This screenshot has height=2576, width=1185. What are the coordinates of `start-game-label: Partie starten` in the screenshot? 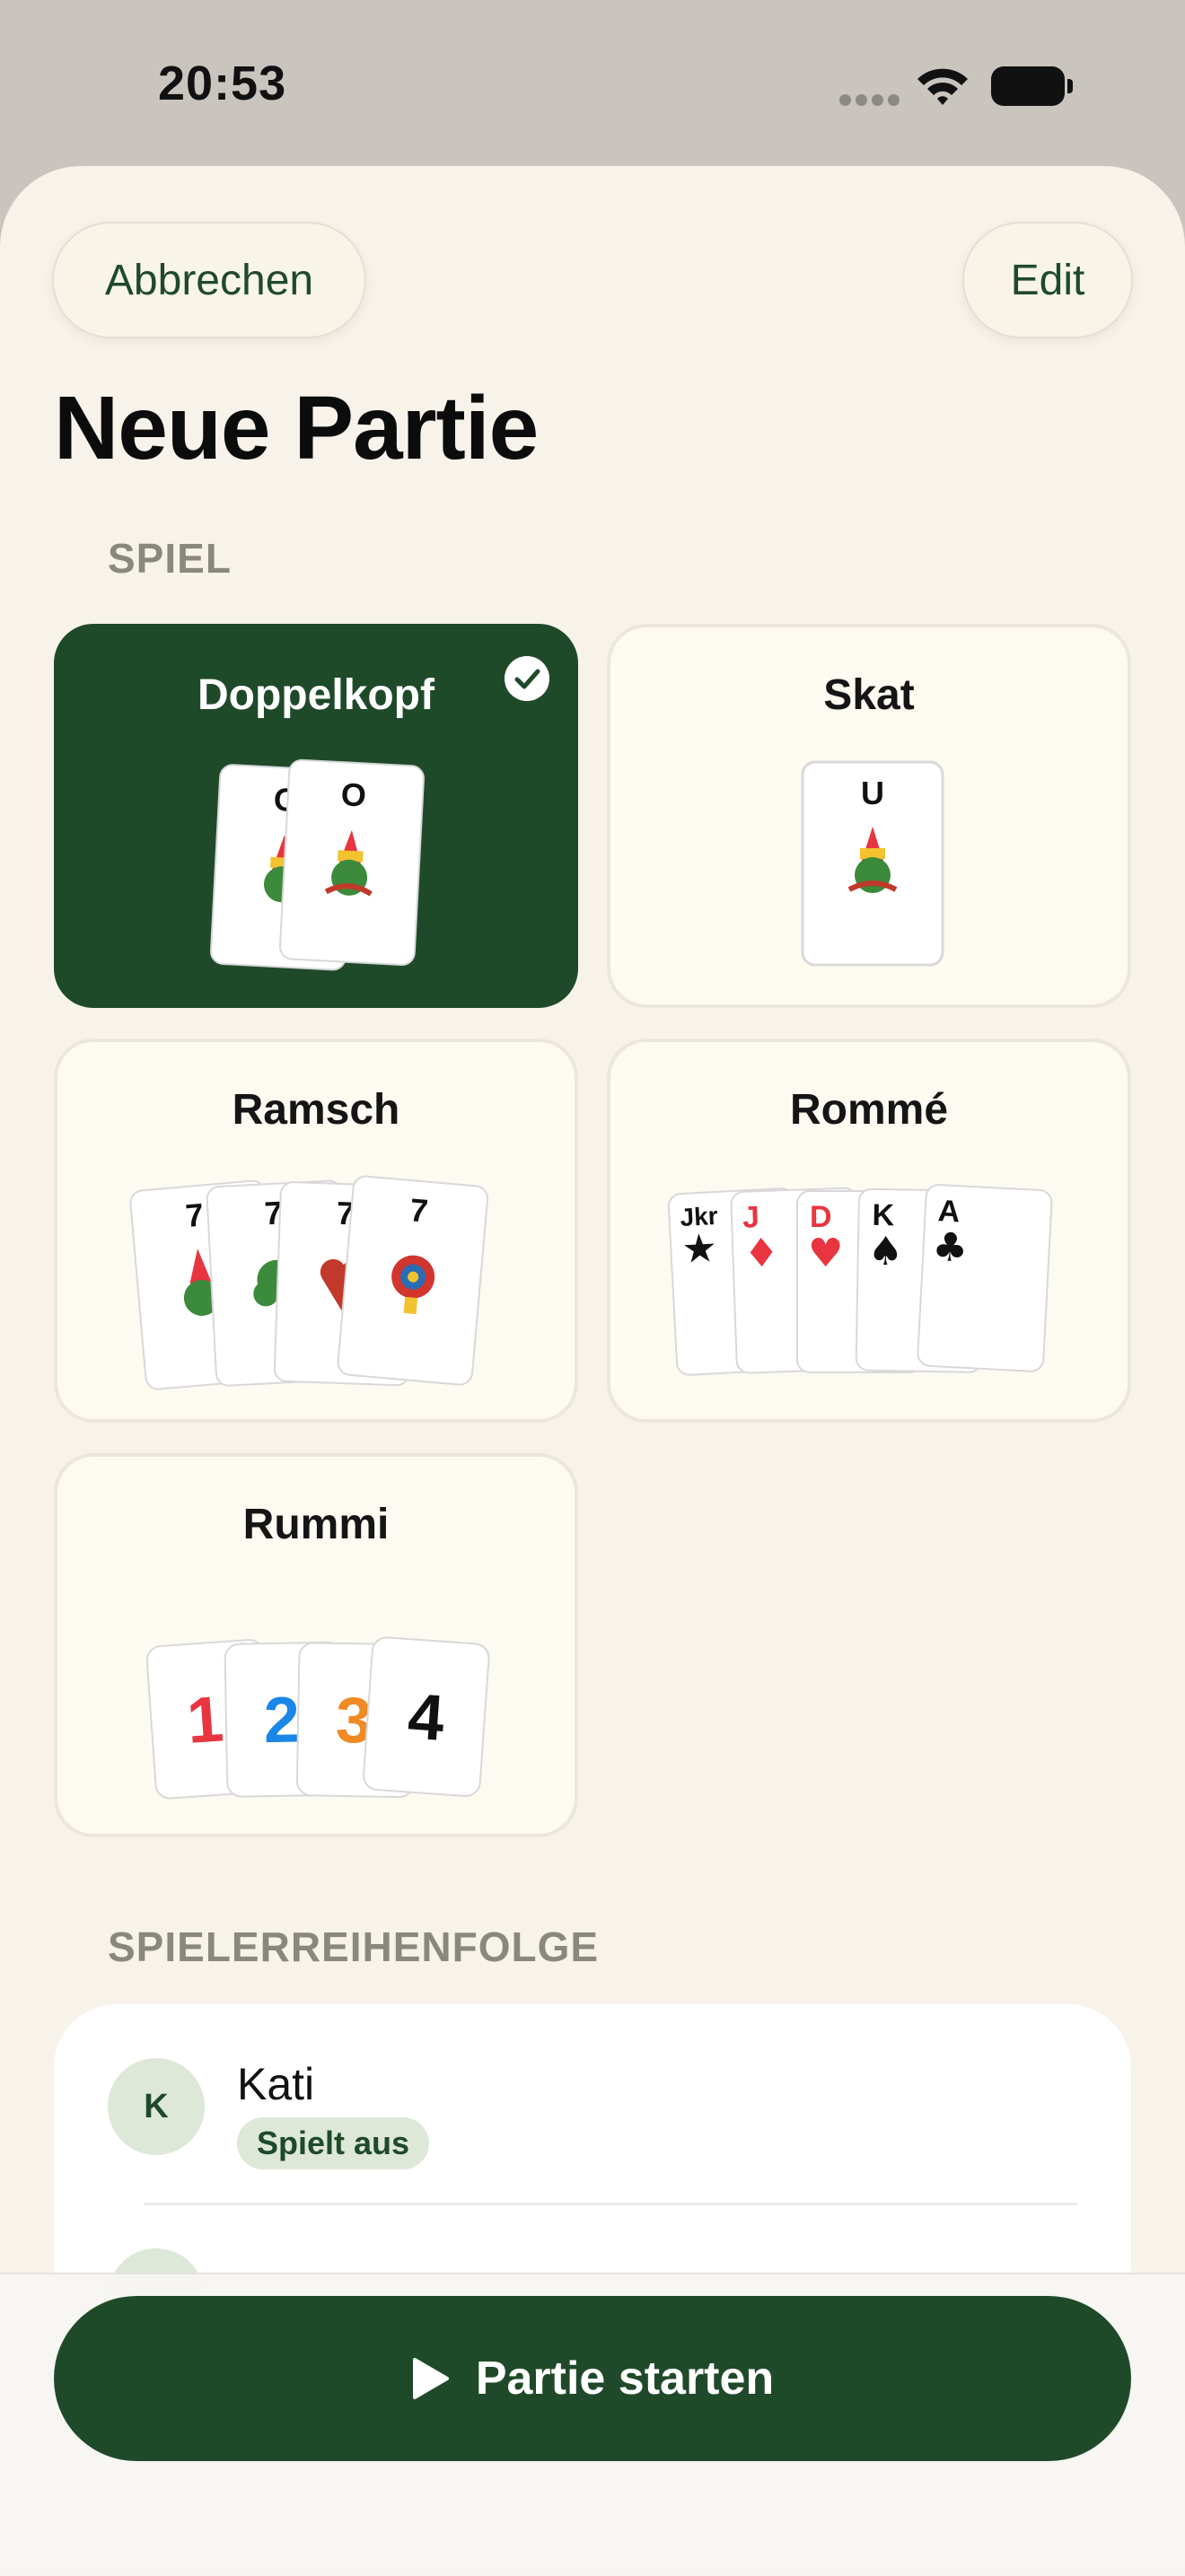 It's located at (625, 2379).